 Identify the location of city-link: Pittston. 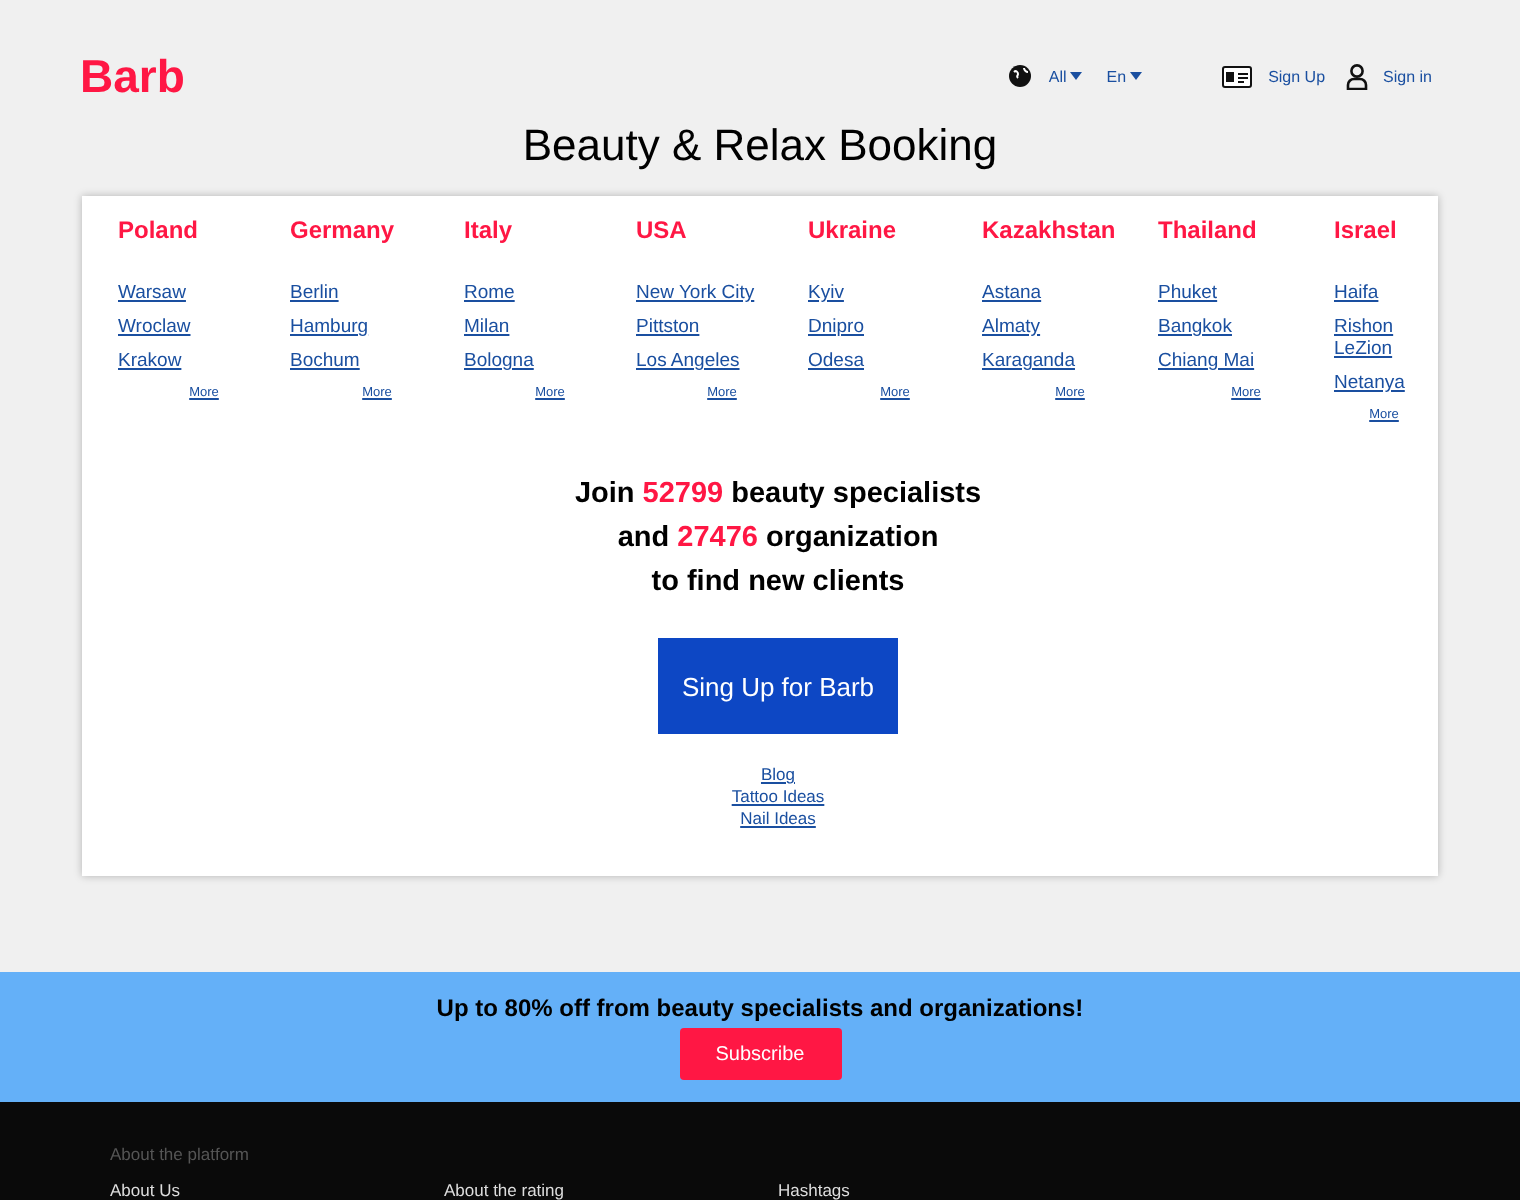
(668, 327).